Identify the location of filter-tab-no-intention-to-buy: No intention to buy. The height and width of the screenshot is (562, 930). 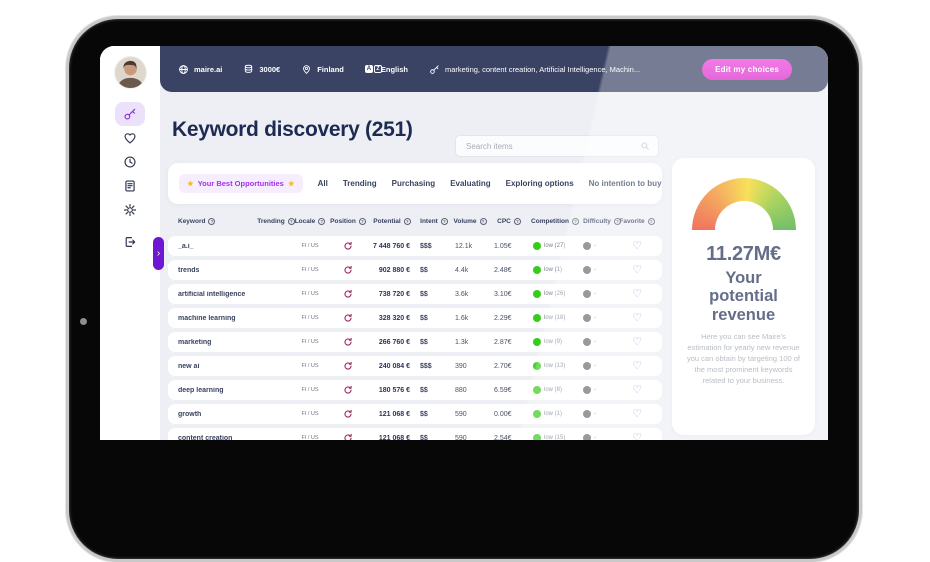
(625, 183).